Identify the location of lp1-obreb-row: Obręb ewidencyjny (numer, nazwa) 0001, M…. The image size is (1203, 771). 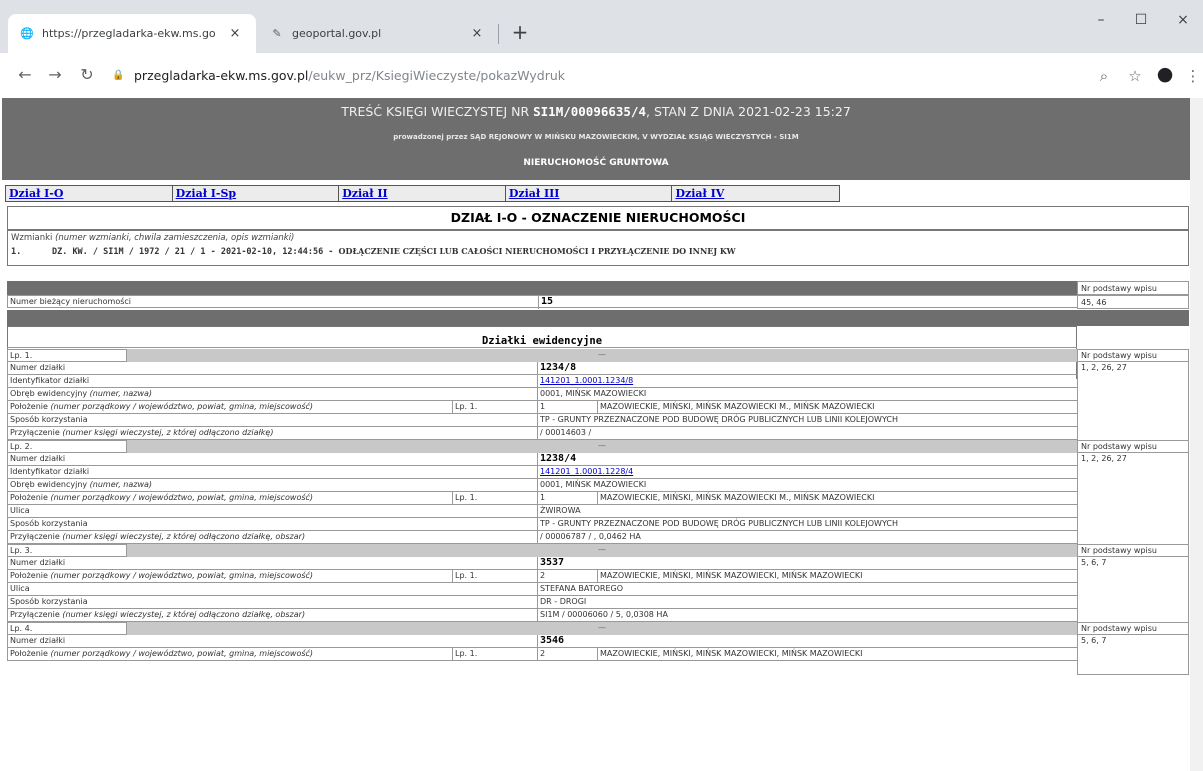
(542, 394).